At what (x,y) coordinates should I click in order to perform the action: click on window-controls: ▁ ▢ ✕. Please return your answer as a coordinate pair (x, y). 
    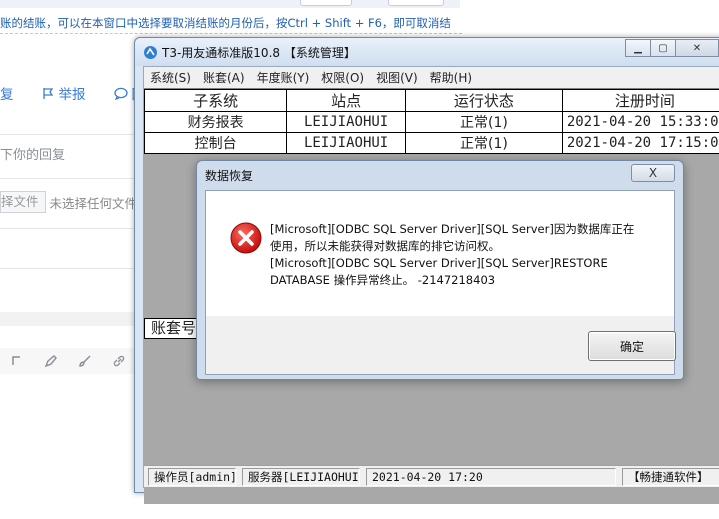
    Looking at the image, I should click on (672, 48).